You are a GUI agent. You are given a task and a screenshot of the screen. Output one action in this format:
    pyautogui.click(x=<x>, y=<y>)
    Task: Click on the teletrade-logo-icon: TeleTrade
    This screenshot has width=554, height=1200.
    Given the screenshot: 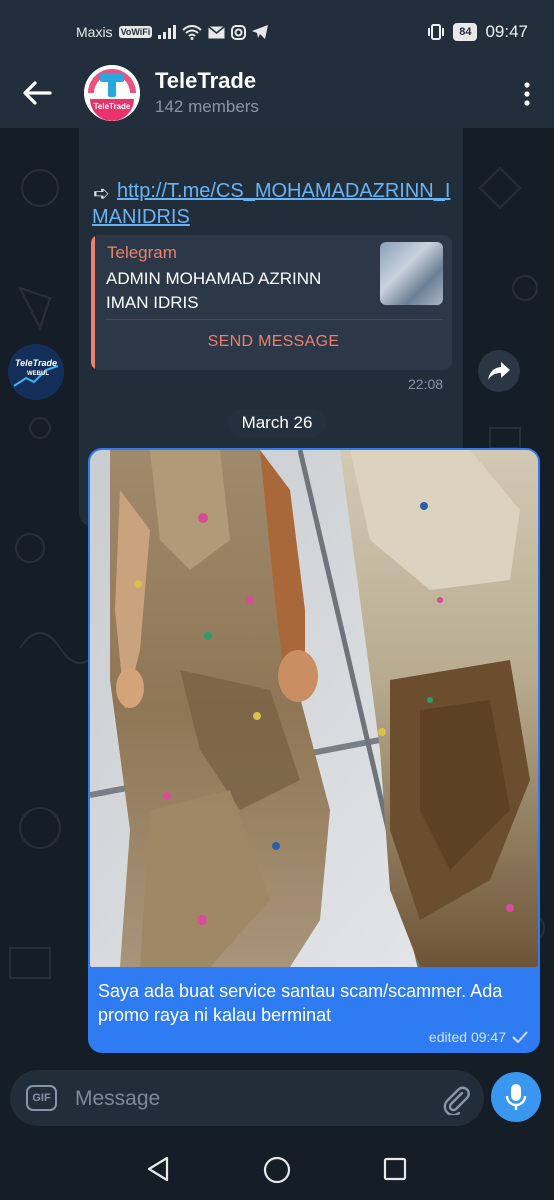 What is the action you would take?
    pyautogui.click(x=112, y=93)
    